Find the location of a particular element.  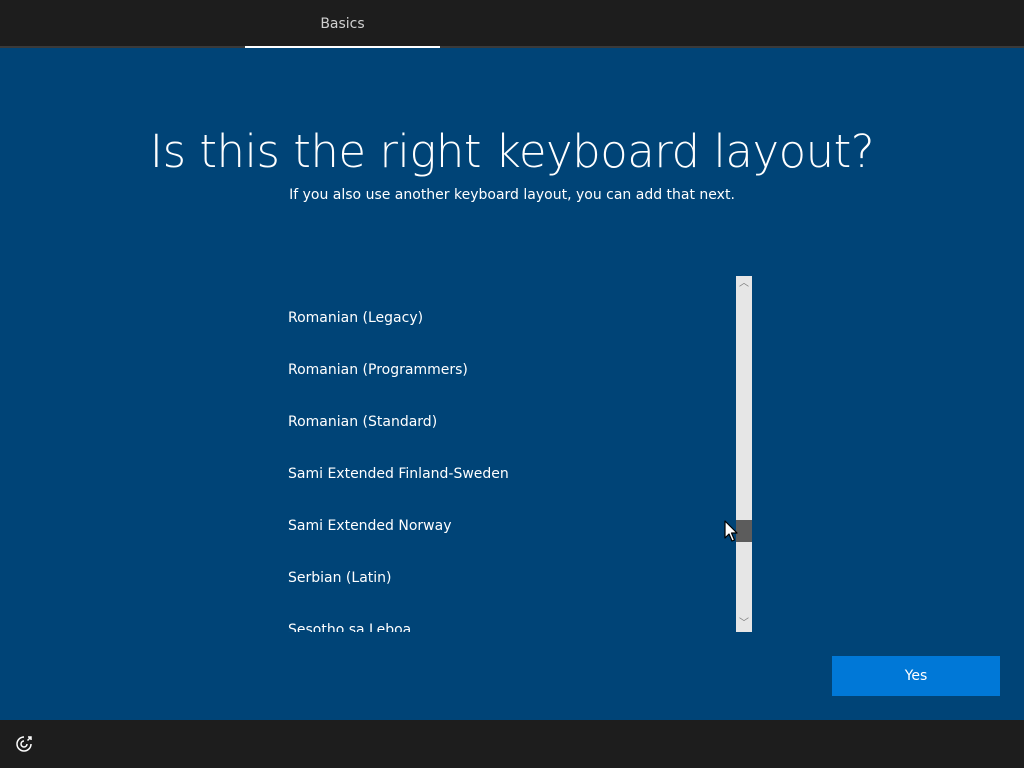

scroll-up-arrow-icon: ︿ is located at coordinates (744, 284).